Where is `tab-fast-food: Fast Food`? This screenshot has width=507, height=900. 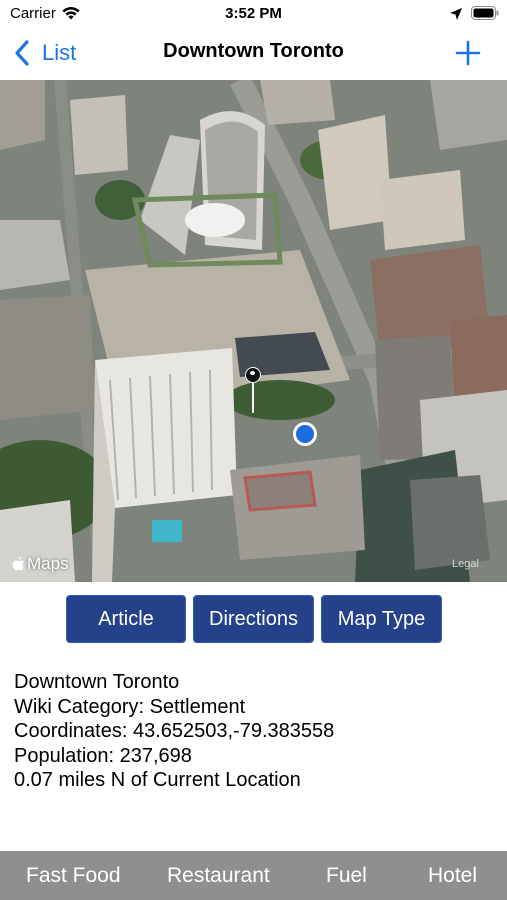 tab-fast-food: Fast Food is located at coordinates (73, 875).